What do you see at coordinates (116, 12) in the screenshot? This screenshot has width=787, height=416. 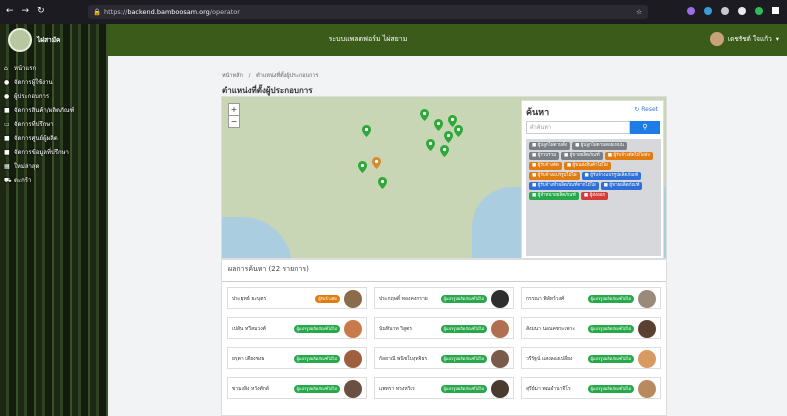 I see `url-prefix: https://` at bounding box center [116, 12].